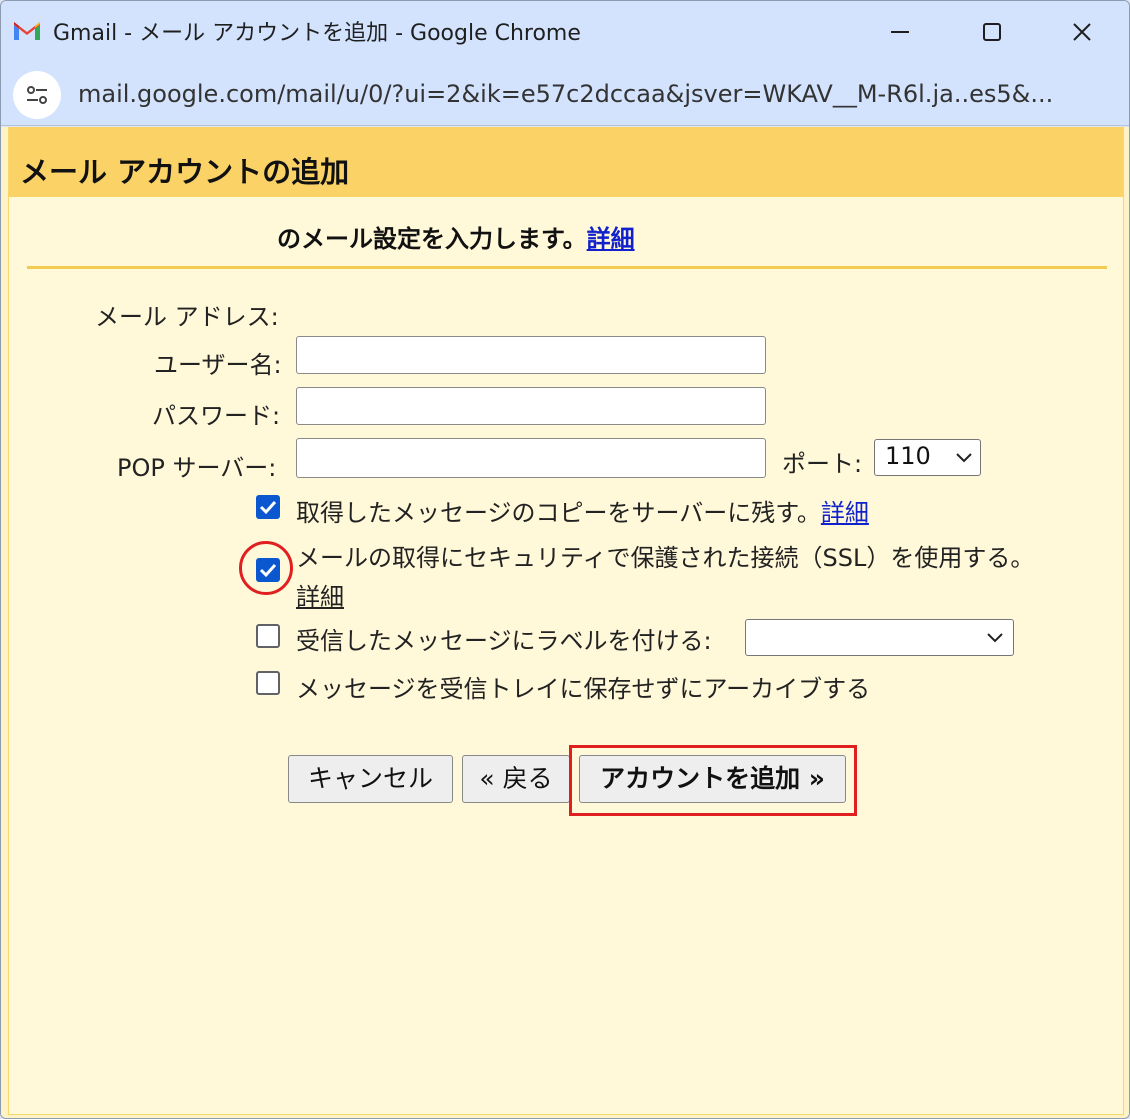  Describe the element at coordinates (266, 568) in the screenshot. I see `highlight-circle` at that location.